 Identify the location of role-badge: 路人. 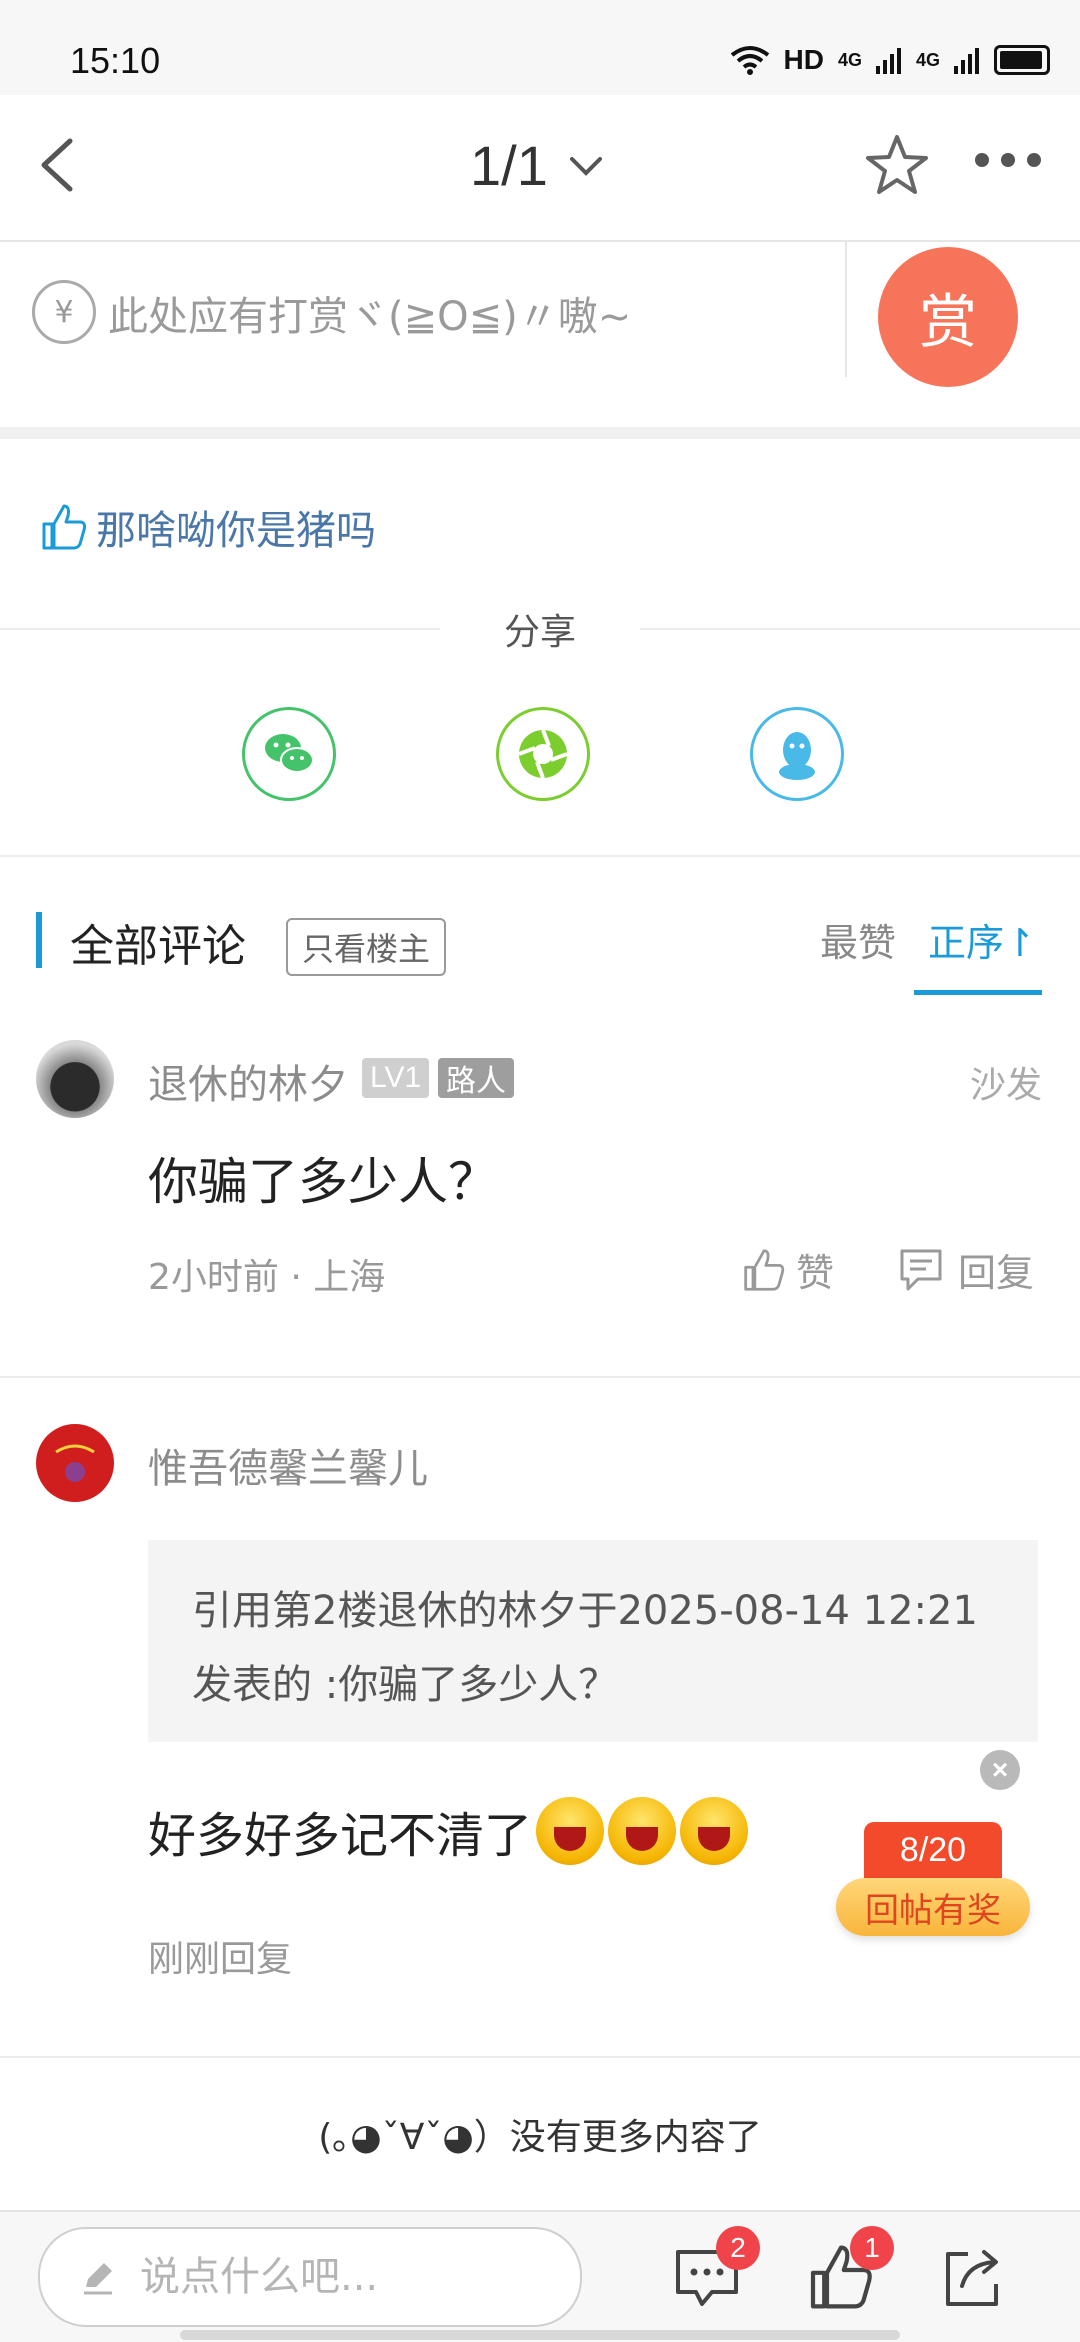
(476, 1078).